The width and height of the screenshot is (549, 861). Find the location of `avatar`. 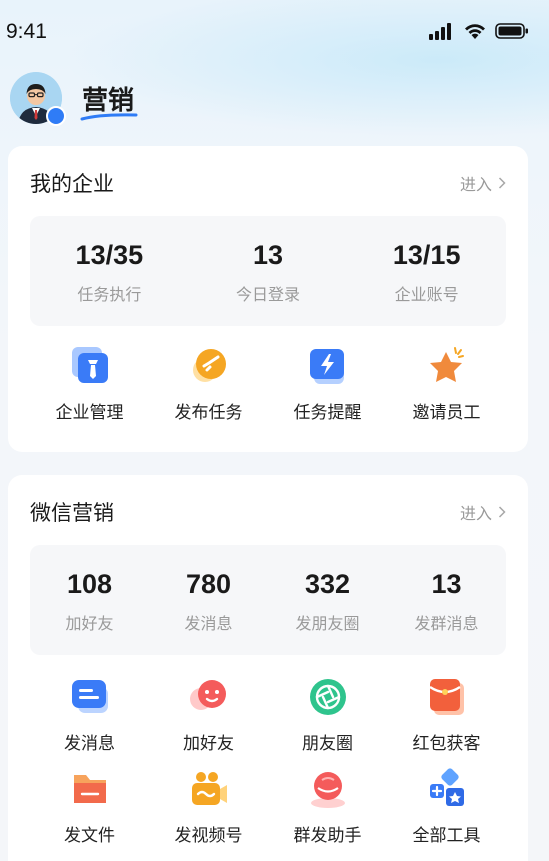

avatar is located at coordinates (38, 99).